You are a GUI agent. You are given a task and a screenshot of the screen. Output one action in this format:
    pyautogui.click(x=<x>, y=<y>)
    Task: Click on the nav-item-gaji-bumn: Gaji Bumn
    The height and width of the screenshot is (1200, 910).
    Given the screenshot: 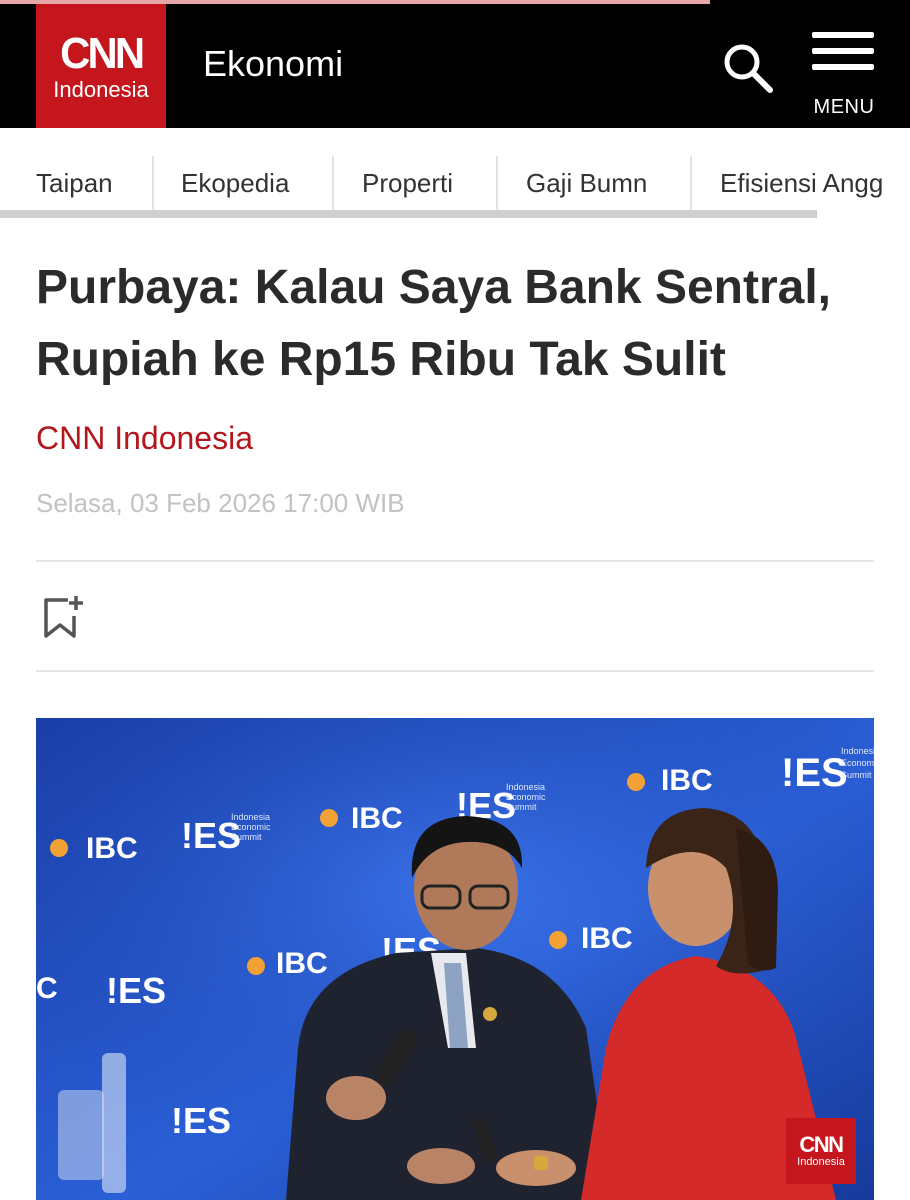 What is the action you would take?
    pyautogui.click(x=586, y=183)
    